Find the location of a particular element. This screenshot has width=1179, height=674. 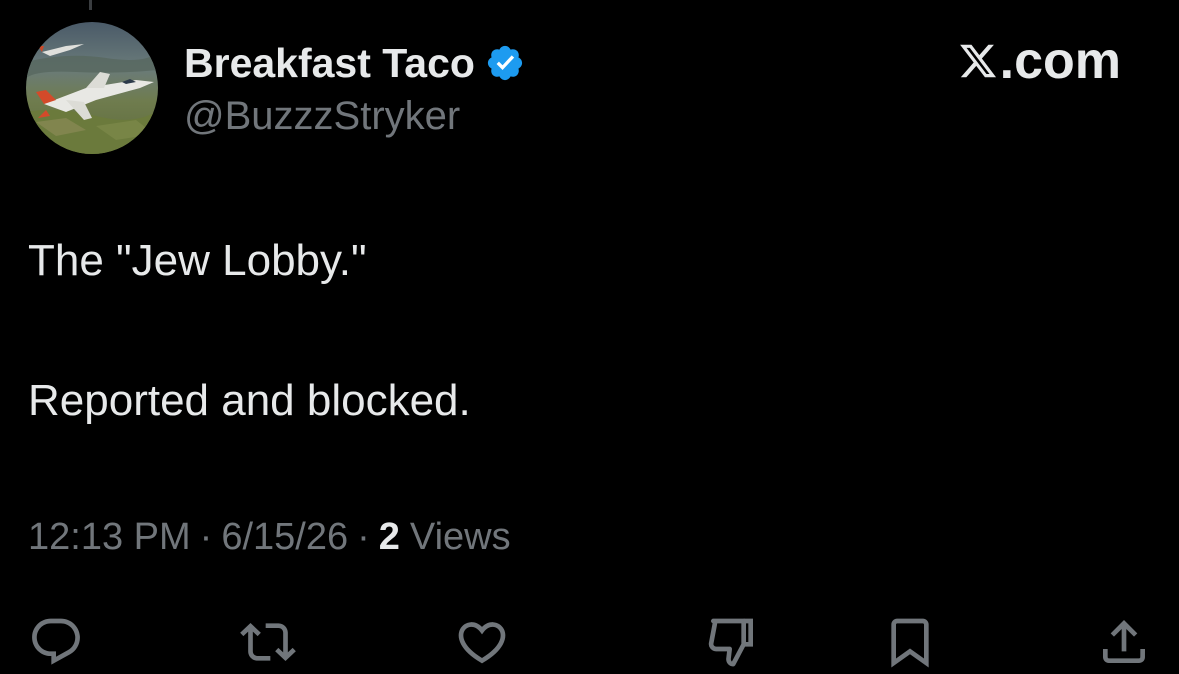

avatar-image is located at coordinates (92, 88).